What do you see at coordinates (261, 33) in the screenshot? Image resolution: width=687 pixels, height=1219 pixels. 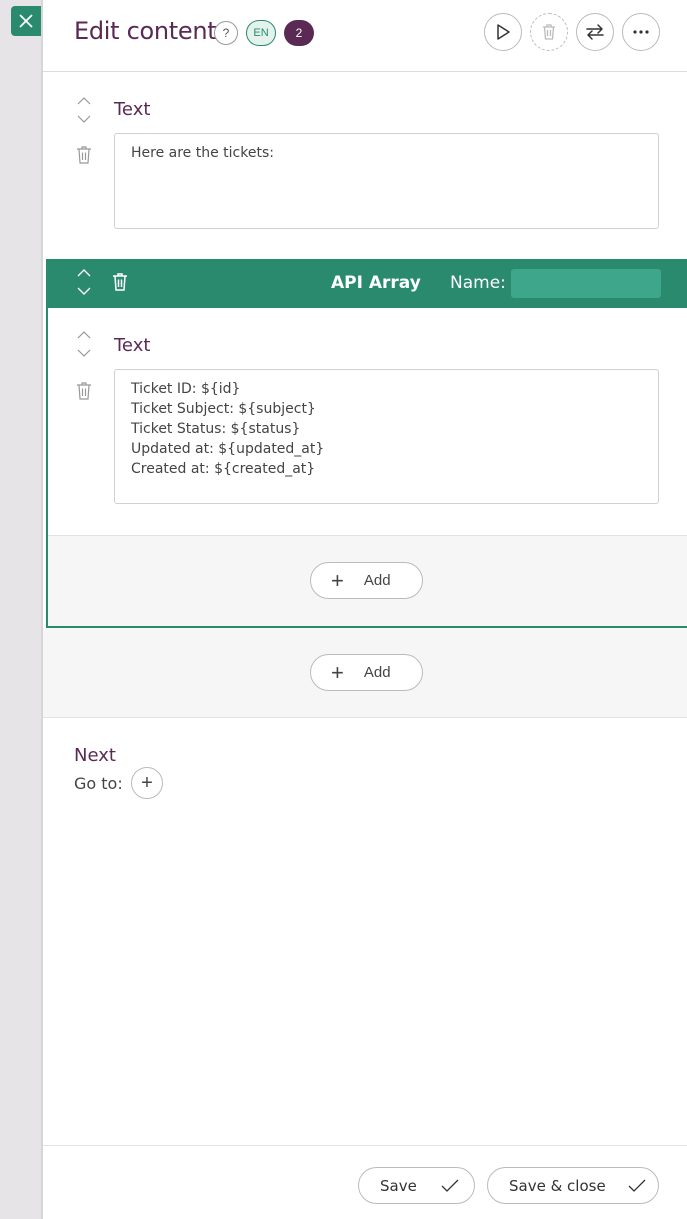 I see `language-badge: EN` at bounding box center [261, 33].